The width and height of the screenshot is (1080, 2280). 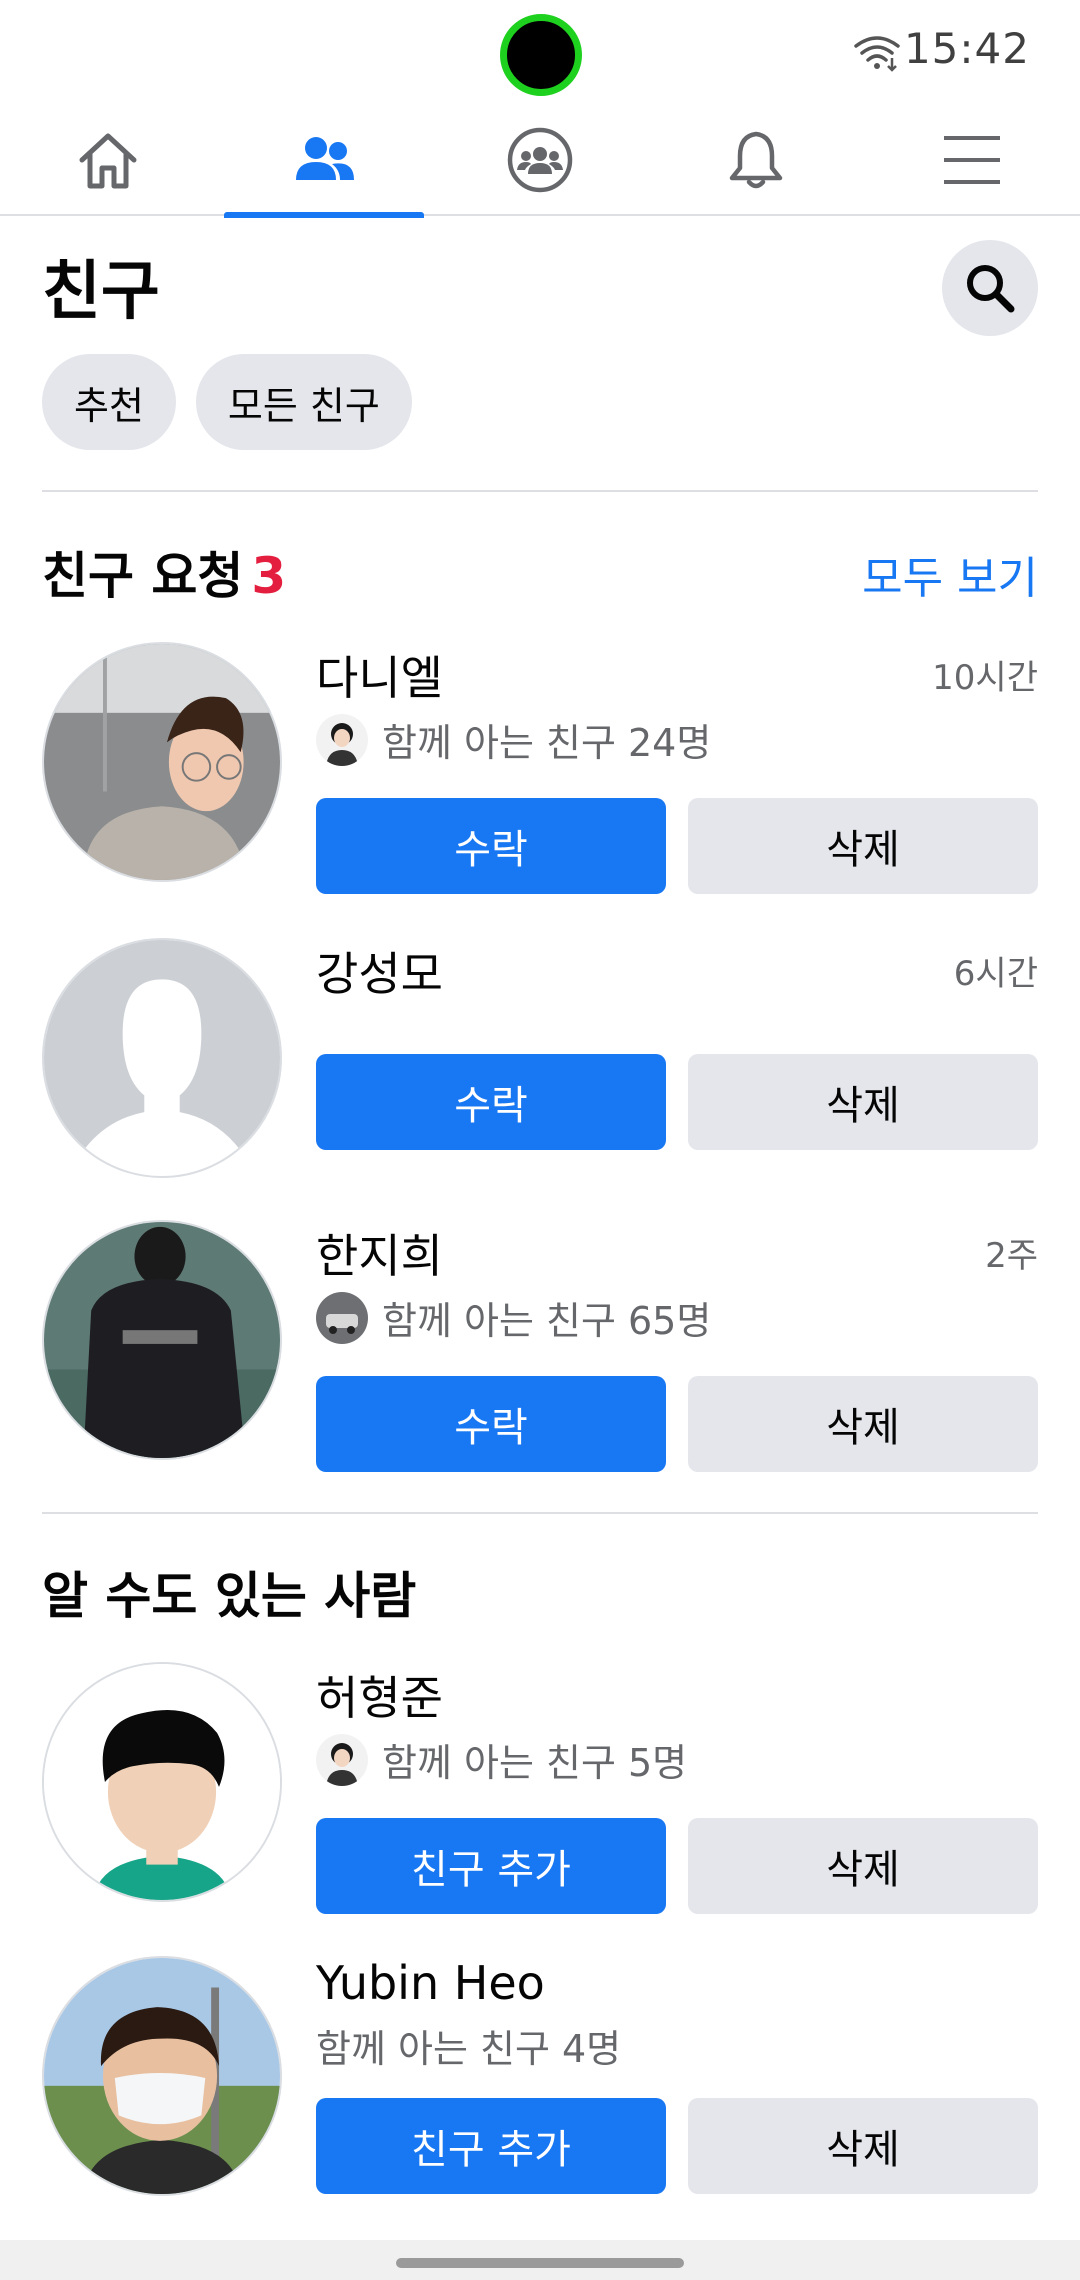 I want to click on tab-notifications, so click(x=756, y=160).